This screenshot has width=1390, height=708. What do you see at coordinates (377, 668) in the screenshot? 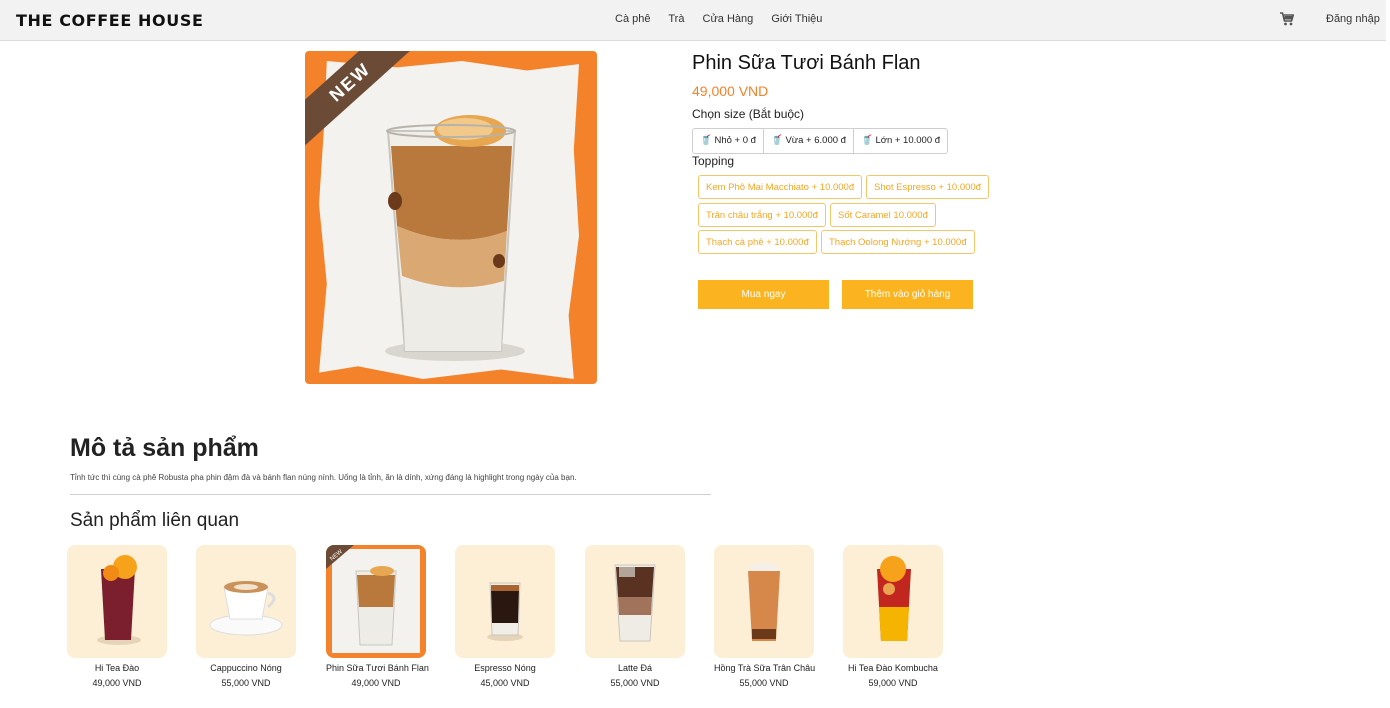
I see `card-name: Phin Sữa Tươi Bánh Flan` at bounding box center [377, 668].